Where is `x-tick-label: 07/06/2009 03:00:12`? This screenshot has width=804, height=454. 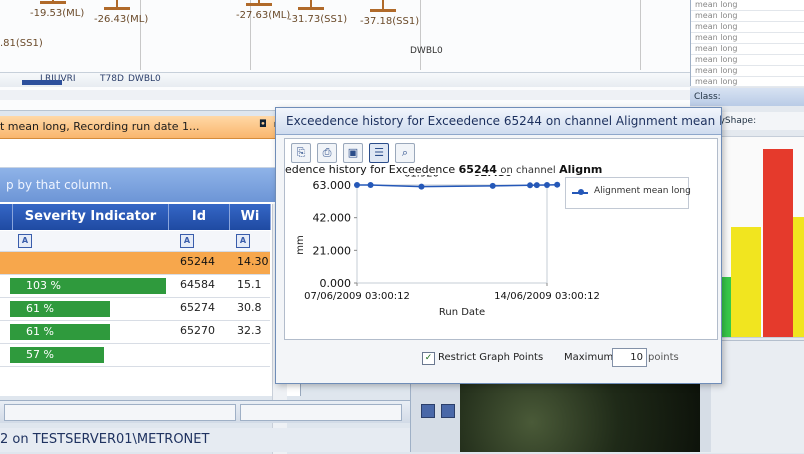 x-tick-label: 07/06/2009 03:00:12 is located at coordinates (357, 296).